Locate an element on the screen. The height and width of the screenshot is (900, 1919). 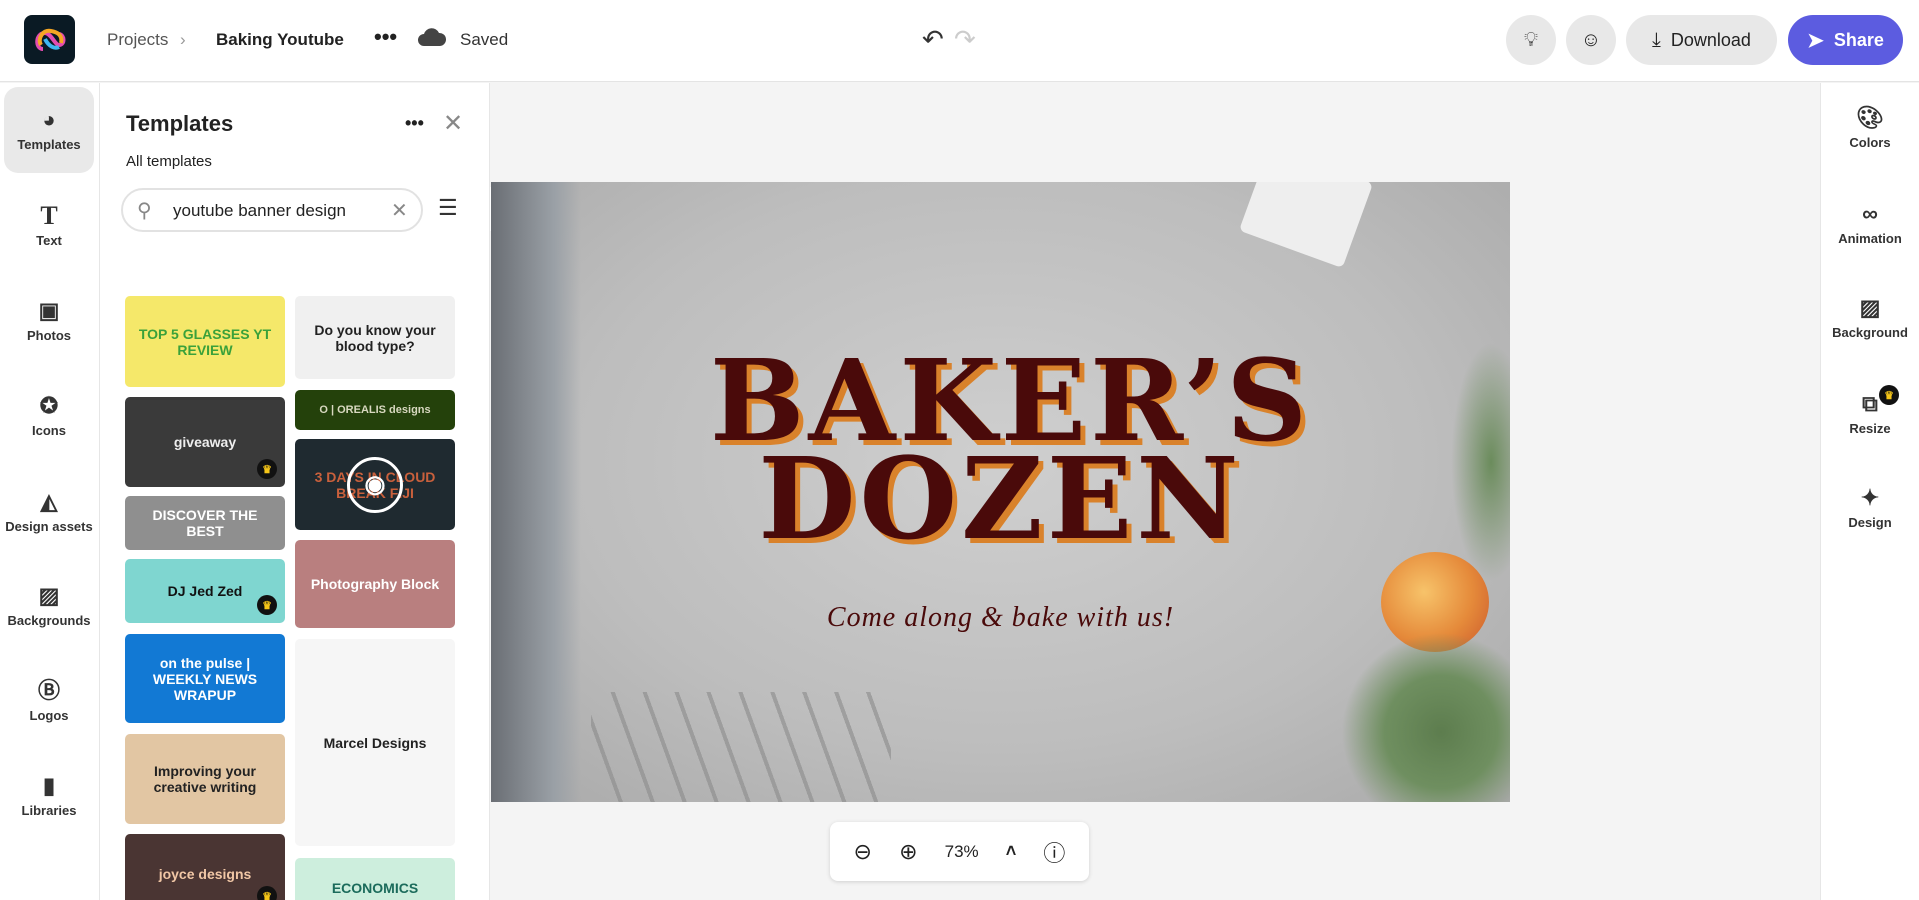
template-thumbnail: Marcel Designs is located at coordinates (375, 742).